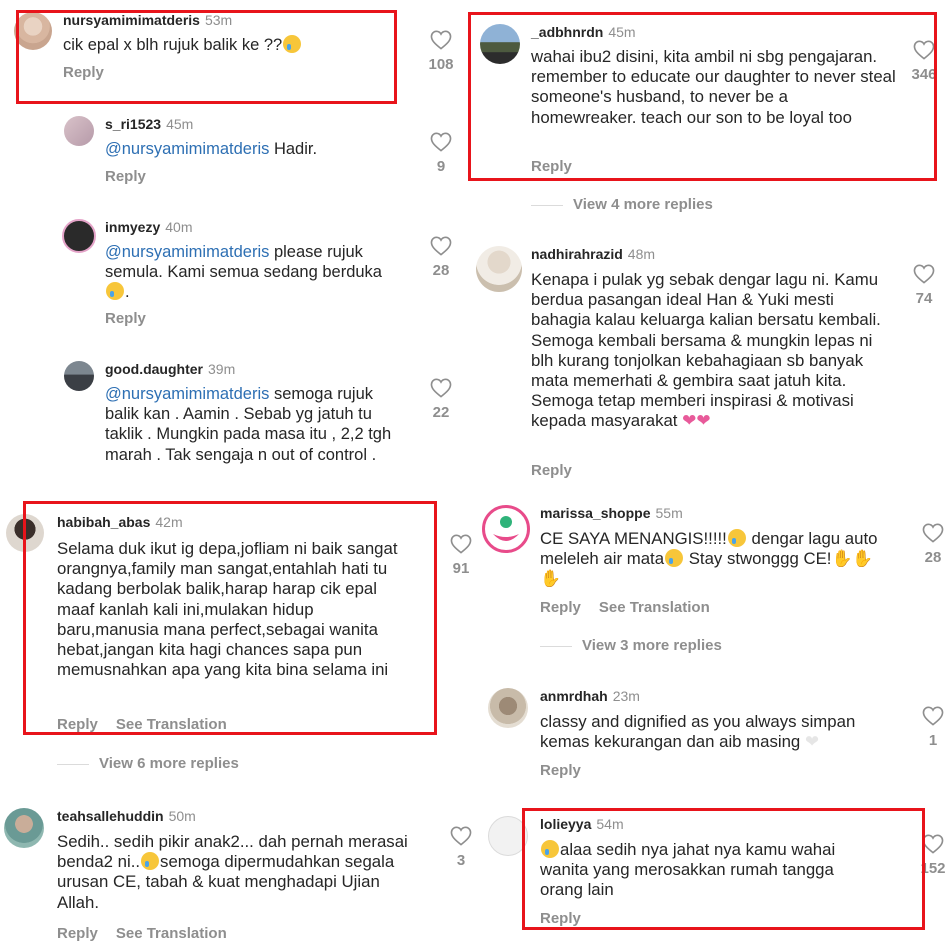 The image size is (950, 950). Describe the element at coordinates (182, 816) in the screenshot. I see `comment-time: 50m` at that location.